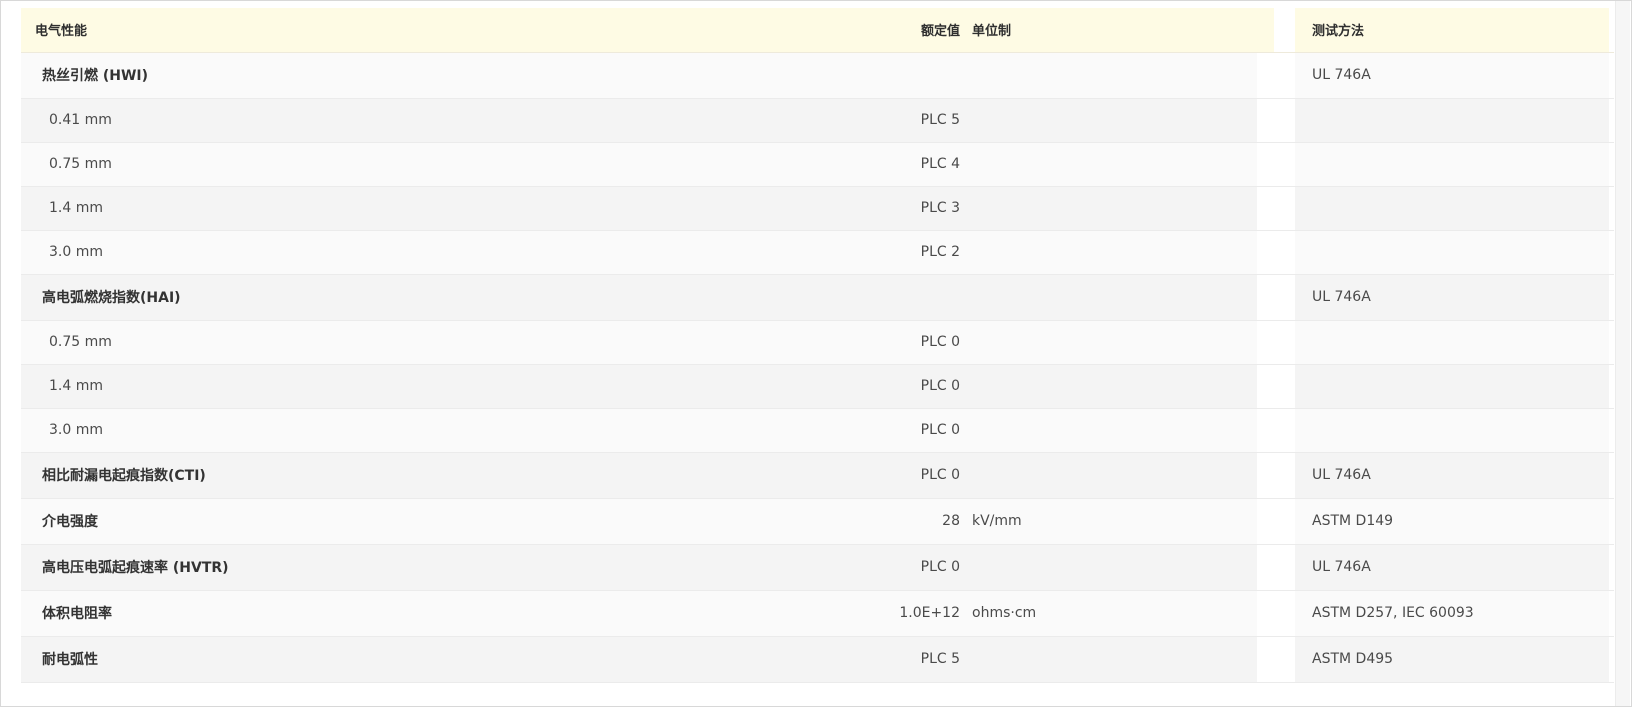 This screenshot has height=707, width=1632. What do you see at coordinates (494, 430) in the screenshot?
I see `cell-property-name: 3.0 mm PLC 0` at bounding box center [494, 430].